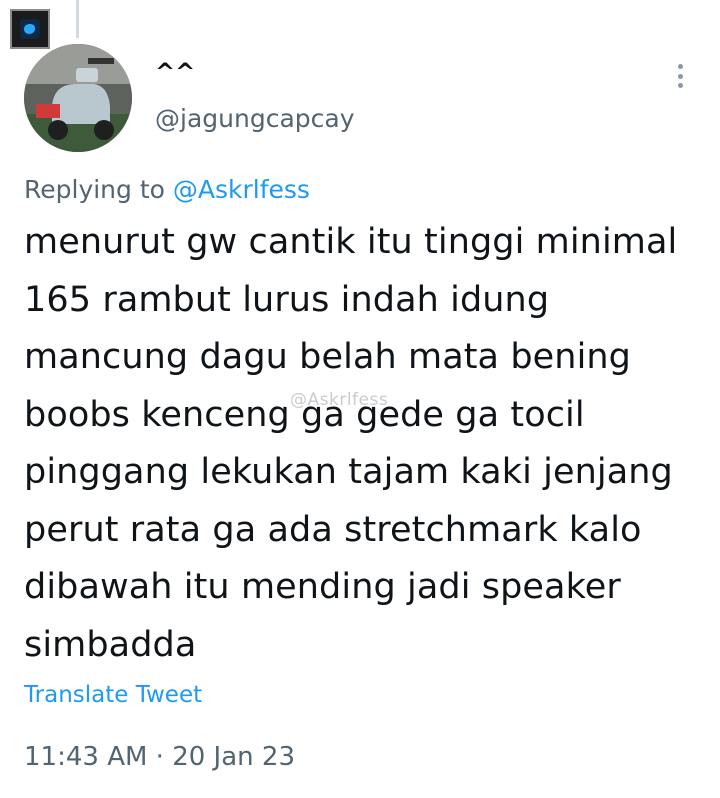 Image resolution: width=720 pixels, height=798 pixels. I want to click on more-options-button, so click(680, 76).